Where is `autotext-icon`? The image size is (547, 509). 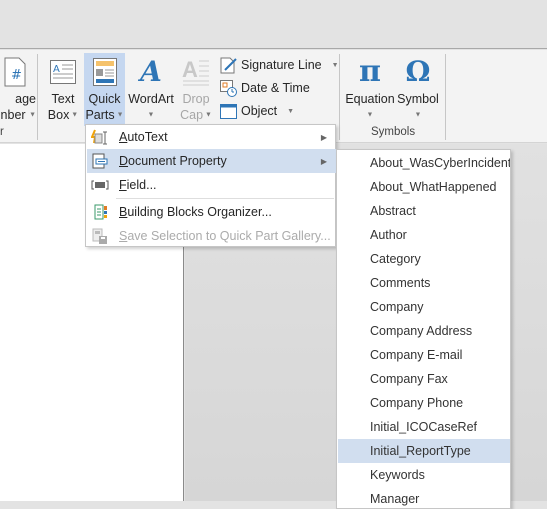
autotext-icon is located at coordinates (99, 137).